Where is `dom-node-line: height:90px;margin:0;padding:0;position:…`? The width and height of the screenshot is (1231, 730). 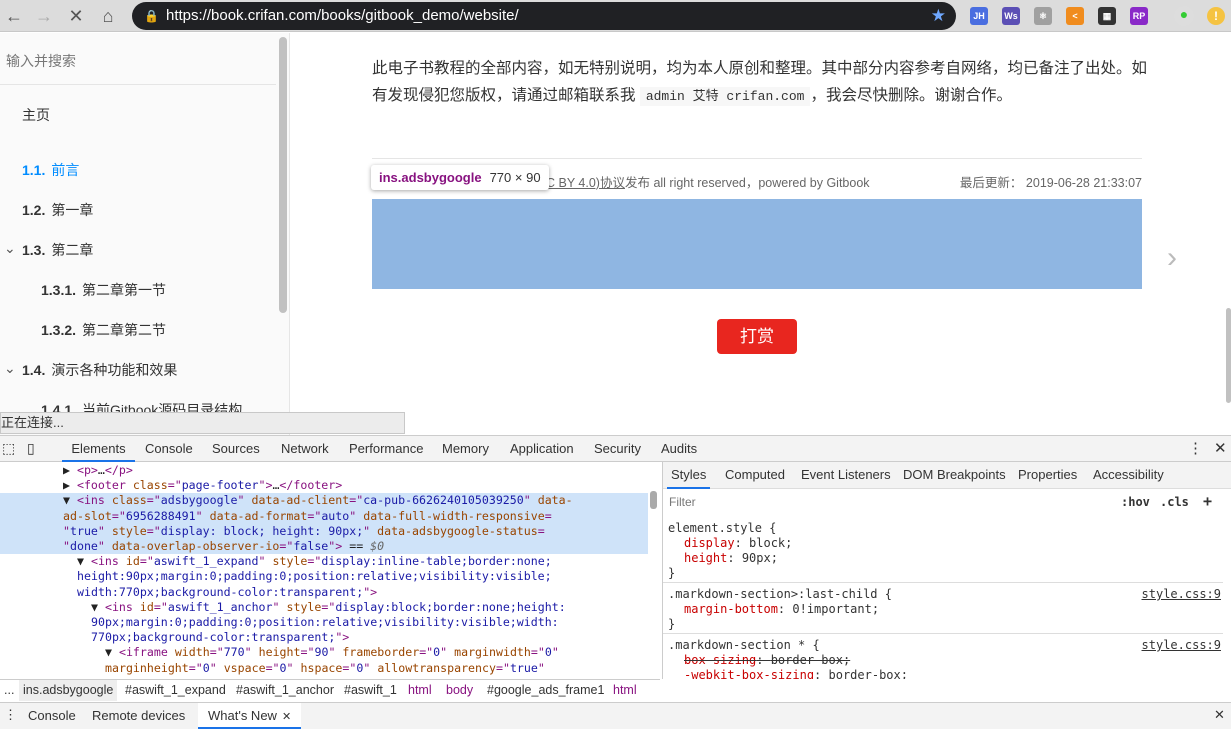 dom-node-line: height:90px;margin:0;padding:0;position:… is located at coordinates (324, 576).